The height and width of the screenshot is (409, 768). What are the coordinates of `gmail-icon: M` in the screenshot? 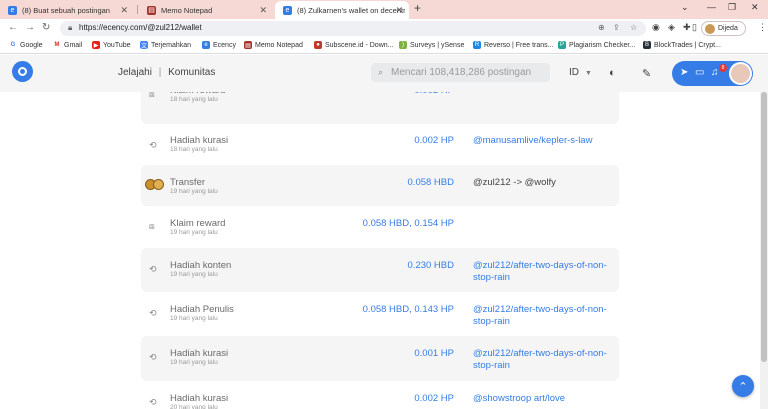 It's located at (57, 45).